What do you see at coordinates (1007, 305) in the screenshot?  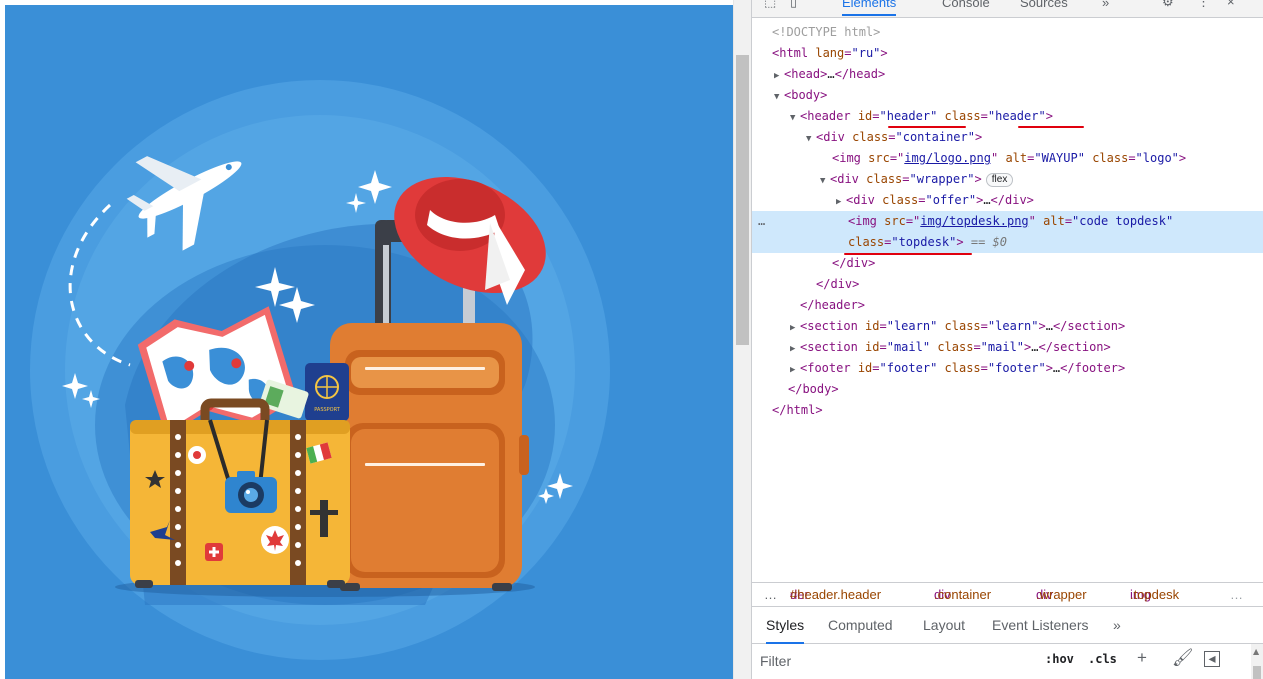 I see `dom-node-close-header: </header>` at bounding box center [1007, 305].